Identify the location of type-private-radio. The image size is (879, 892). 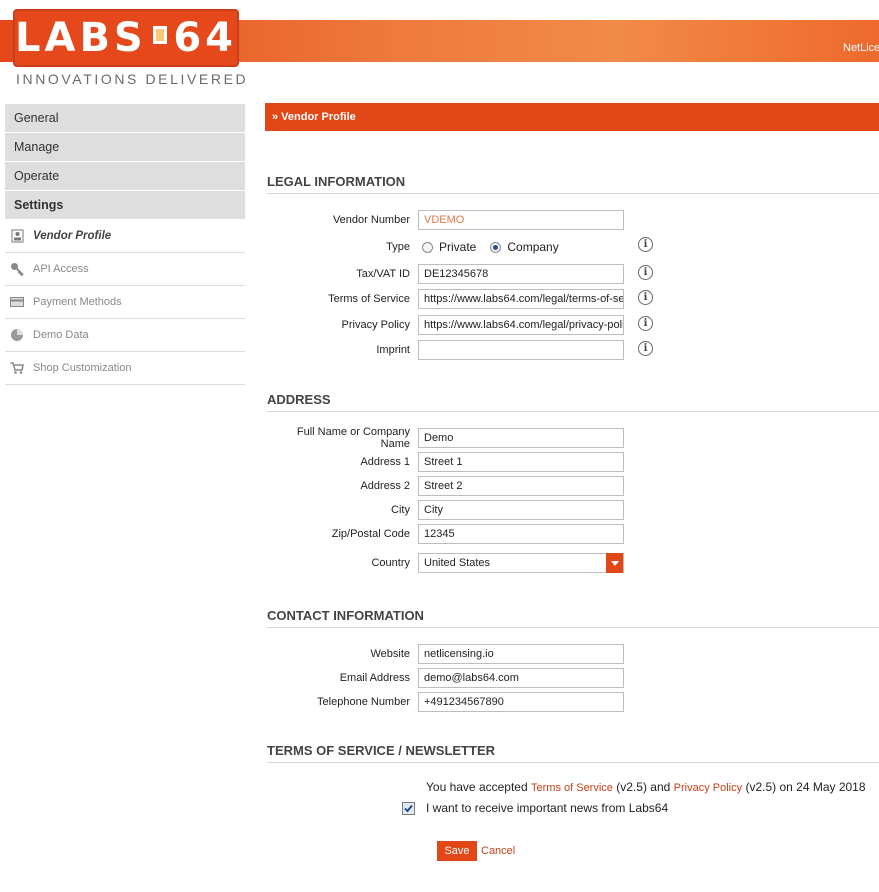
(427, 247).